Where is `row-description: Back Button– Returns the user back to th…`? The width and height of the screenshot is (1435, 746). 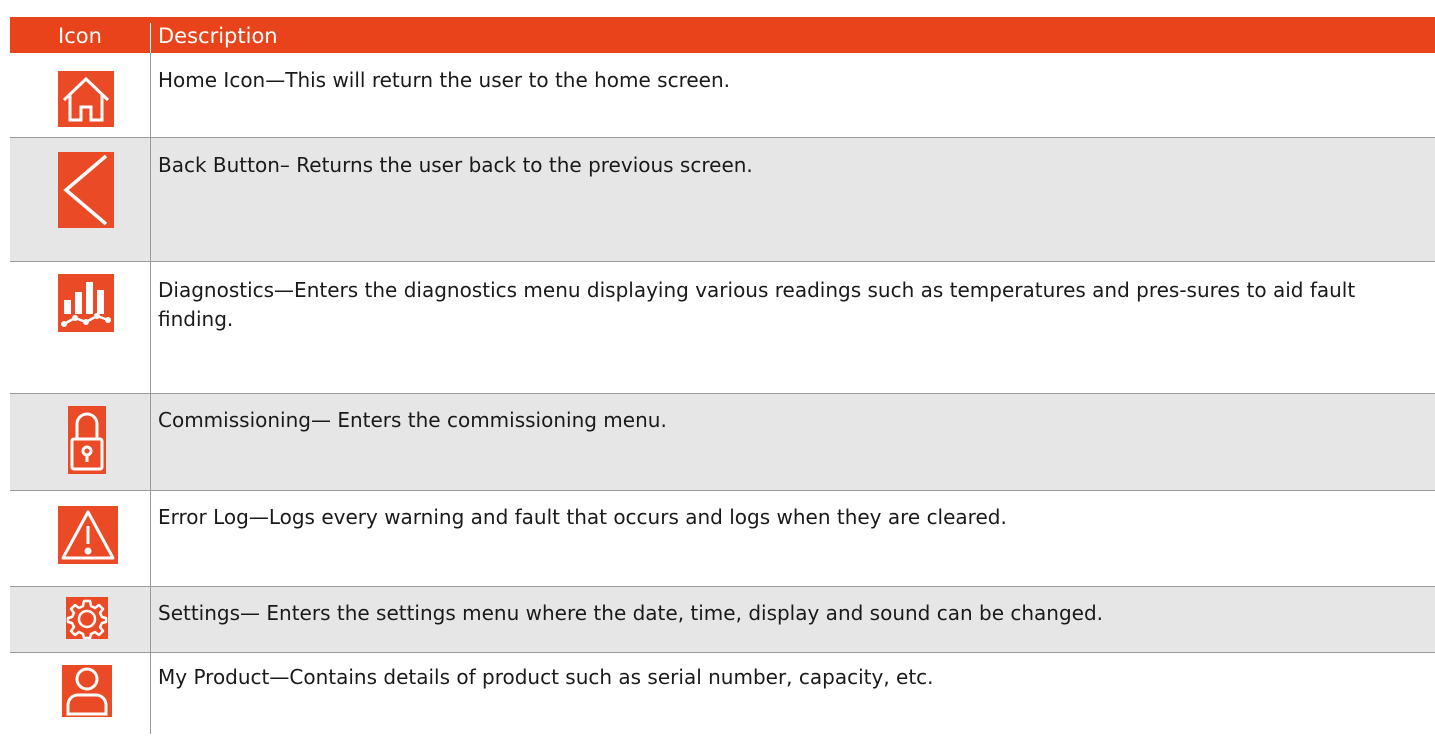
row-description: Back Button– Returns the user back to th… is located at coordinates (455, 165).